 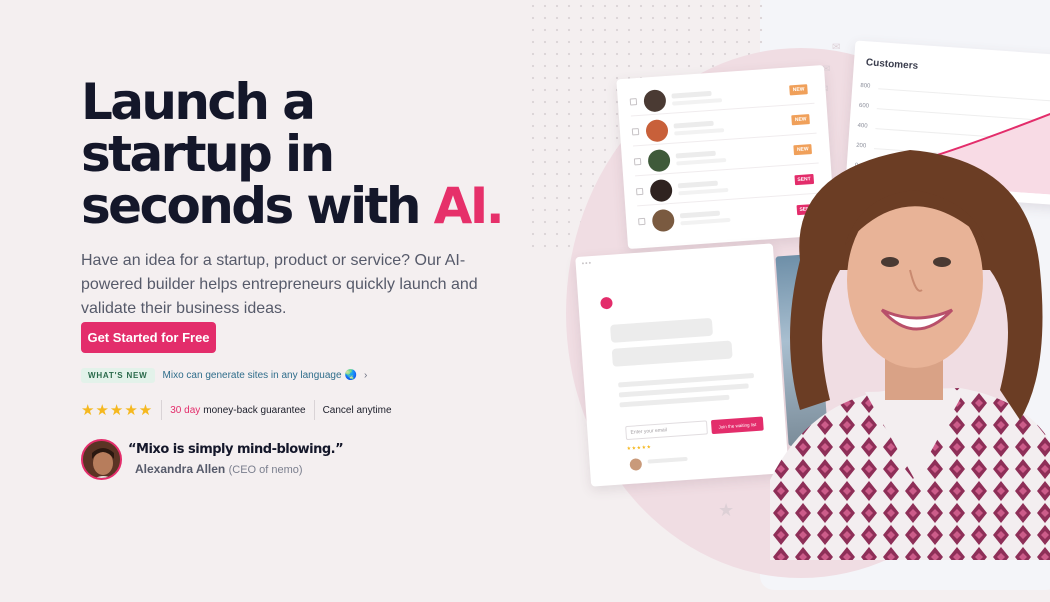 What do you see at coordinates (208, 154) in the screenshot?
I see `hero-title-line2: startup in` at bounding box center [208, 154].